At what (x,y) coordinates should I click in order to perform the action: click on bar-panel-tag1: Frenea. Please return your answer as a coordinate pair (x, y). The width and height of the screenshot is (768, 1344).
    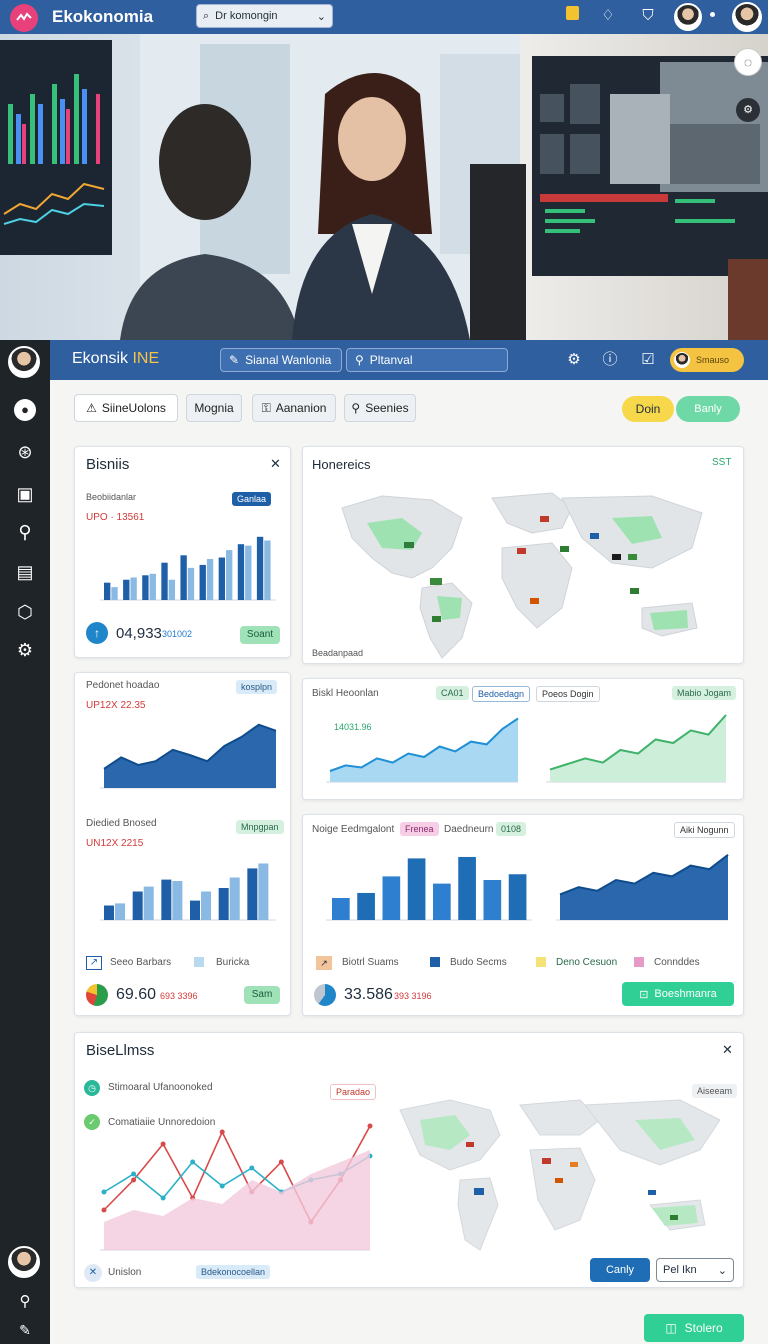
    Looking at the image, I should click on (419, 829).